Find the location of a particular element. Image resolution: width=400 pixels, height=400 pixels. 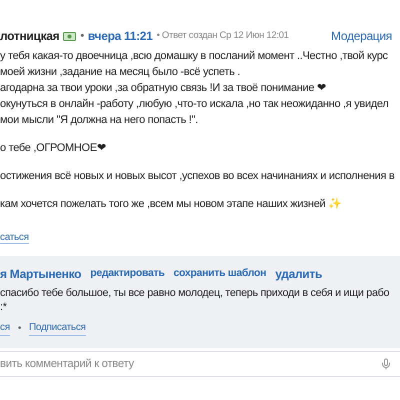

answer-time: вчера 11:21 is located at coordinates (120, 36).